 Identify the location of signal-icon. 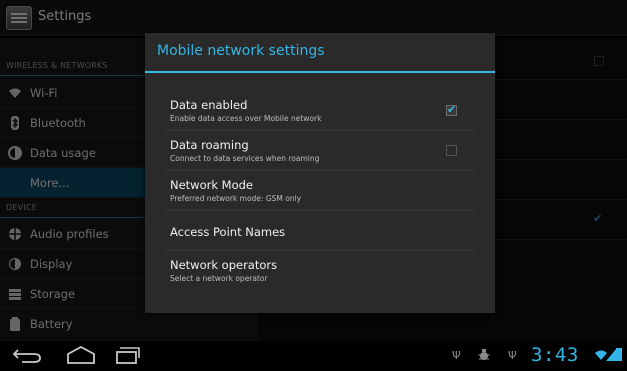
(611, 355).